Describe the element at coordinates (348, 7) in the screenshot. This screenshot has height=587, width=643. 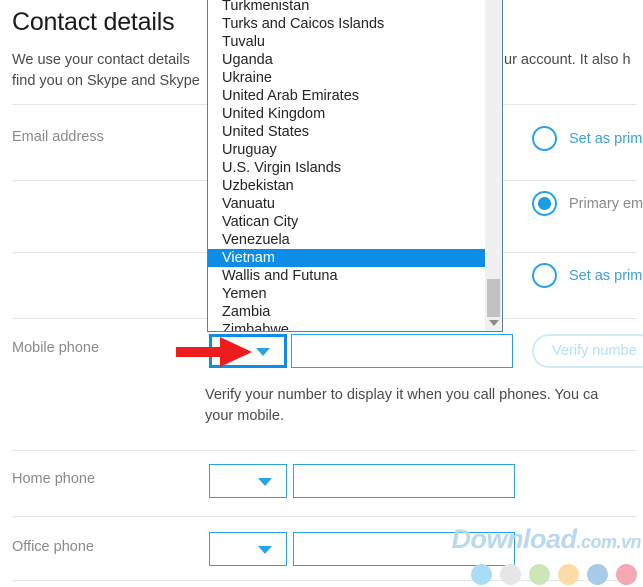
I see `country-option: Turkmenistan` at that location.